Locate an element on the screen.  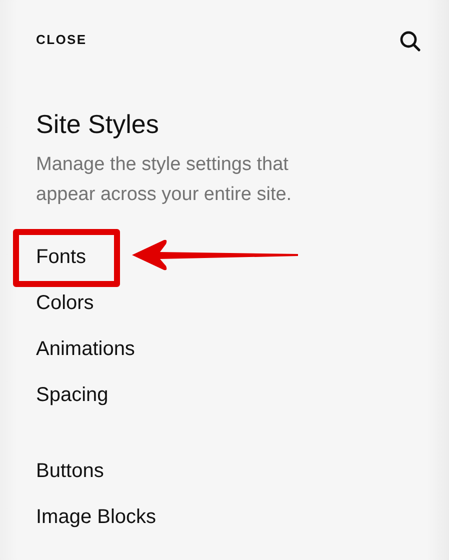
search-icon is located at coordinates (410, 41).